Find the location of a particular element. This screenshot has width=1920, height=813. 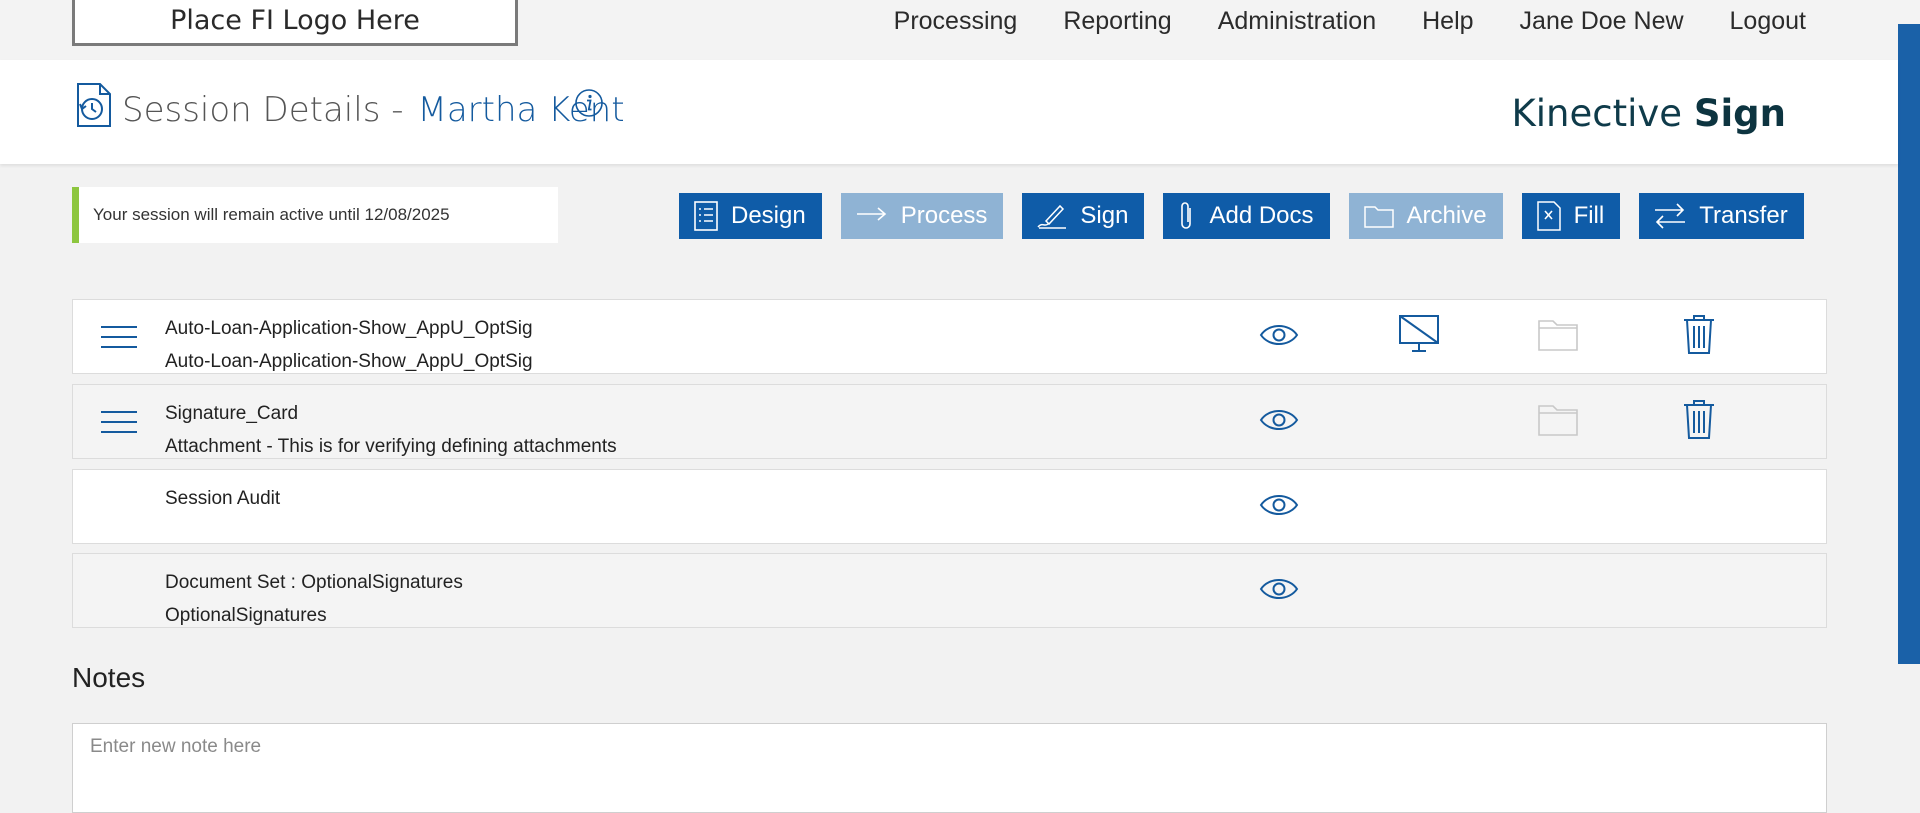

paperclip-icon is located at coordinates (1186, 215).